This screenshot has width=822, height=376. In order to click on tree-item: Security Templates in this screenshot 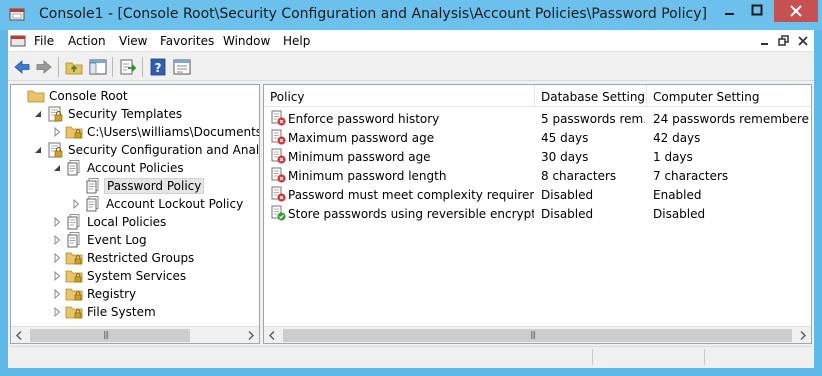, I will do `click(145, 114)`.